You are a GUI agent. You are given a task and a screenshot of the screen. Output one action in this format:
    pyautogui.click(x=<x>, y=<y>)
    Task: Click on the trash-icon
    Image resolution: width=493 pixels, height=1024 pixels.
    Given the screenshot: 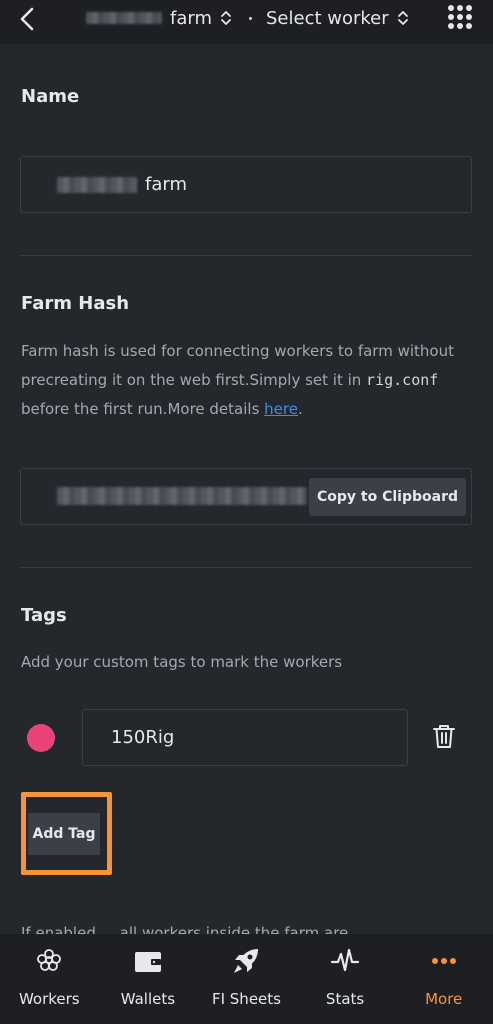 What is the action you would take?
    pyautogui.click(x=444, y=736)
    